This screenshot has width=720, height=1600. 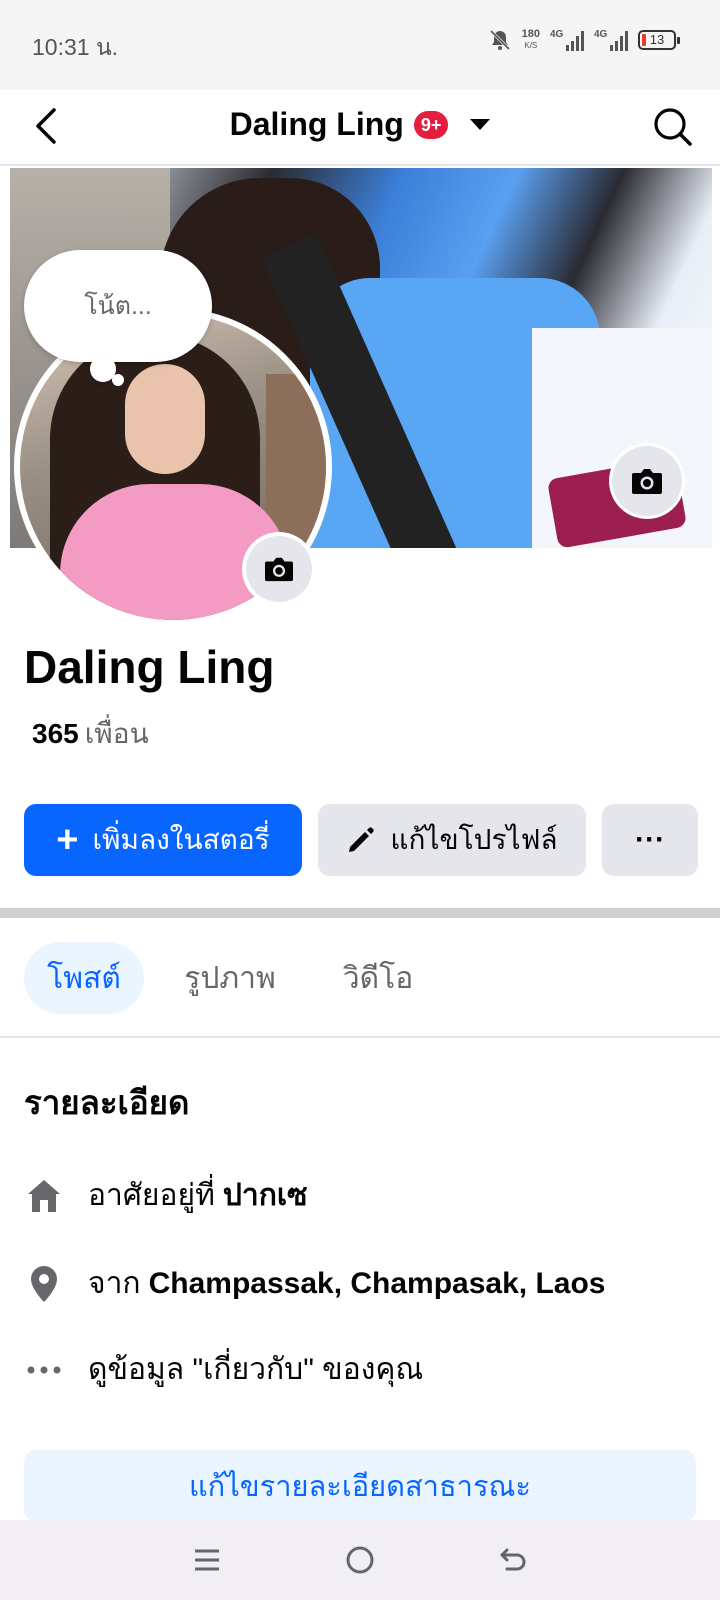 I want to click on profile-name: Daling Ling, so click(x=149, y=667).